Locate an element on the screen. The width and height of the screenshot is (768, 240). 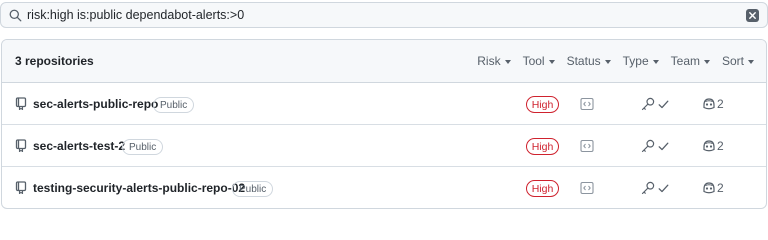
filter-team: Team is located at coordinates (690, 61).